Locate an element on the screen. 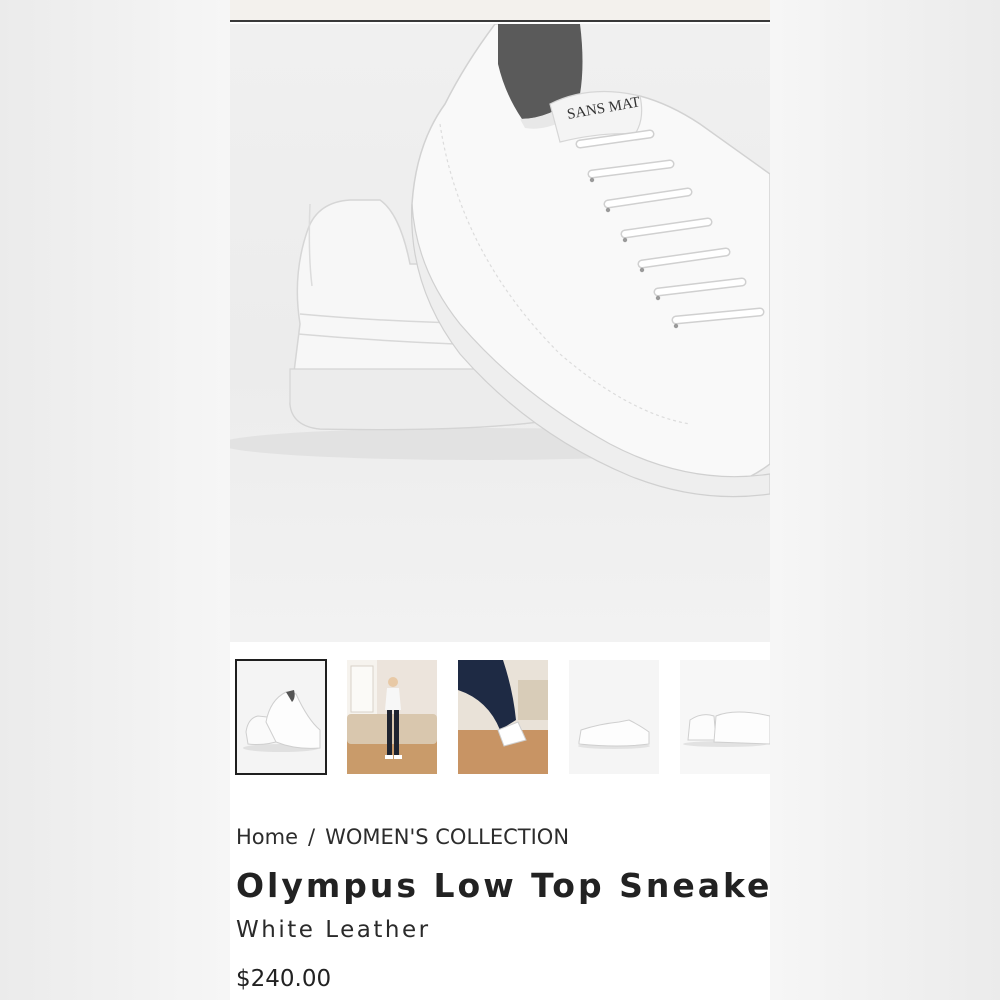  breadcrumb-collection-link: WOMEN'S COLLECTION is located at coordinates (447, 837).